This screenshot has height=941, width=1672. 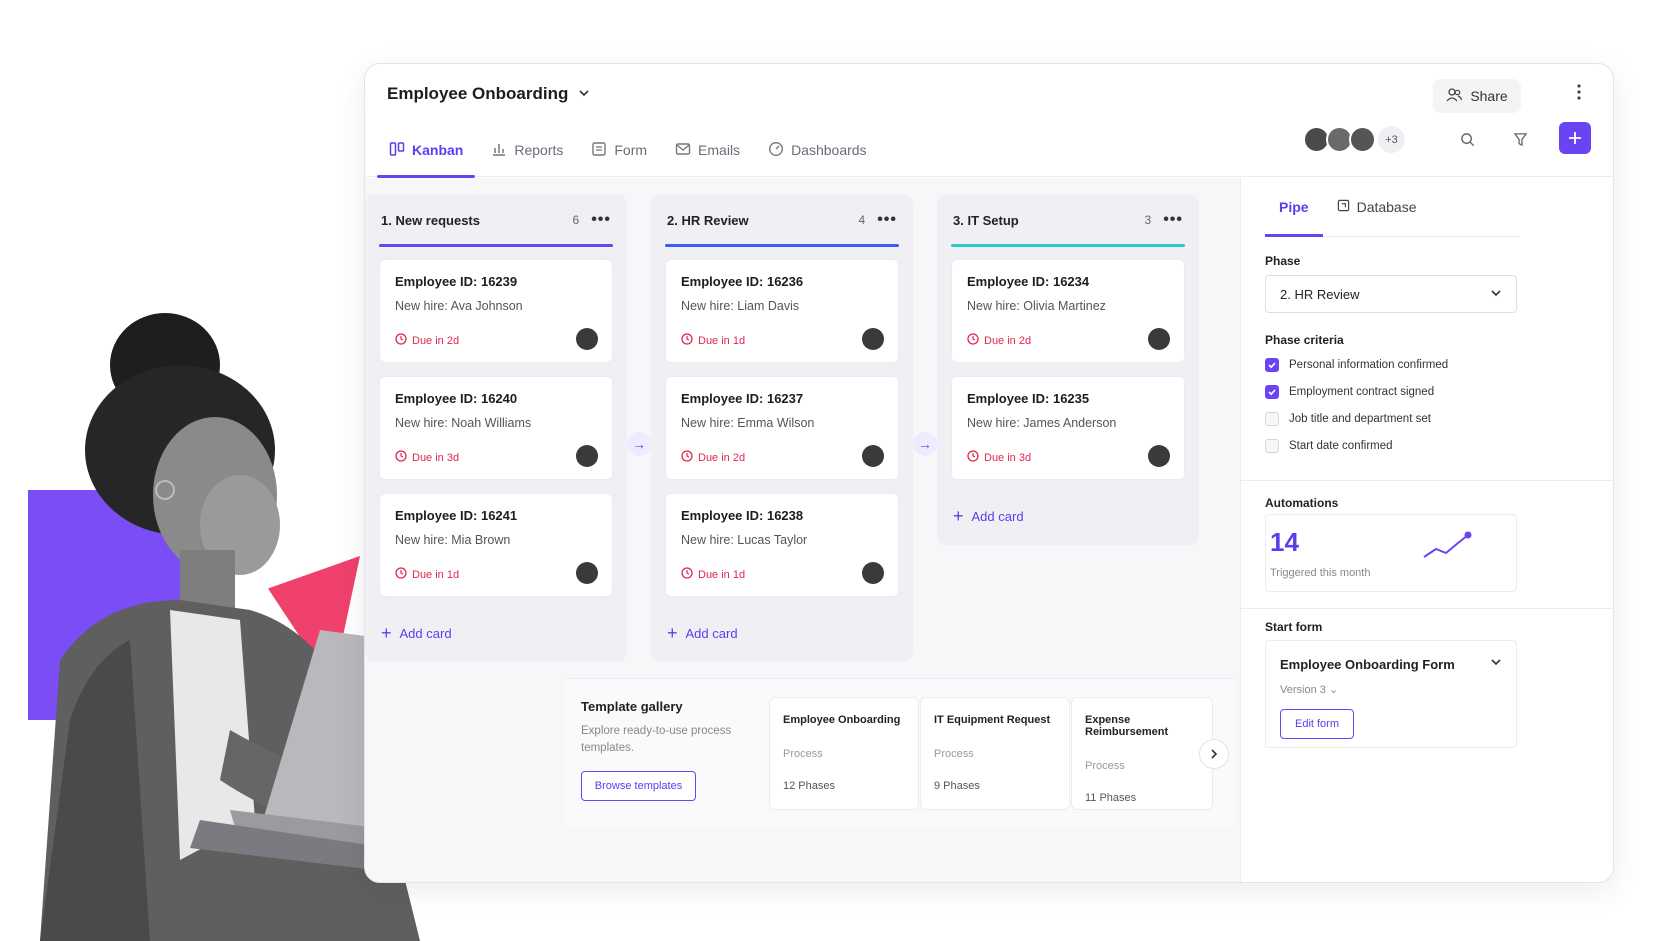 What do you see at coordinates (1520, 139) in the screenshot?
I see `filter-icon` at bounding box center [1520, 139].